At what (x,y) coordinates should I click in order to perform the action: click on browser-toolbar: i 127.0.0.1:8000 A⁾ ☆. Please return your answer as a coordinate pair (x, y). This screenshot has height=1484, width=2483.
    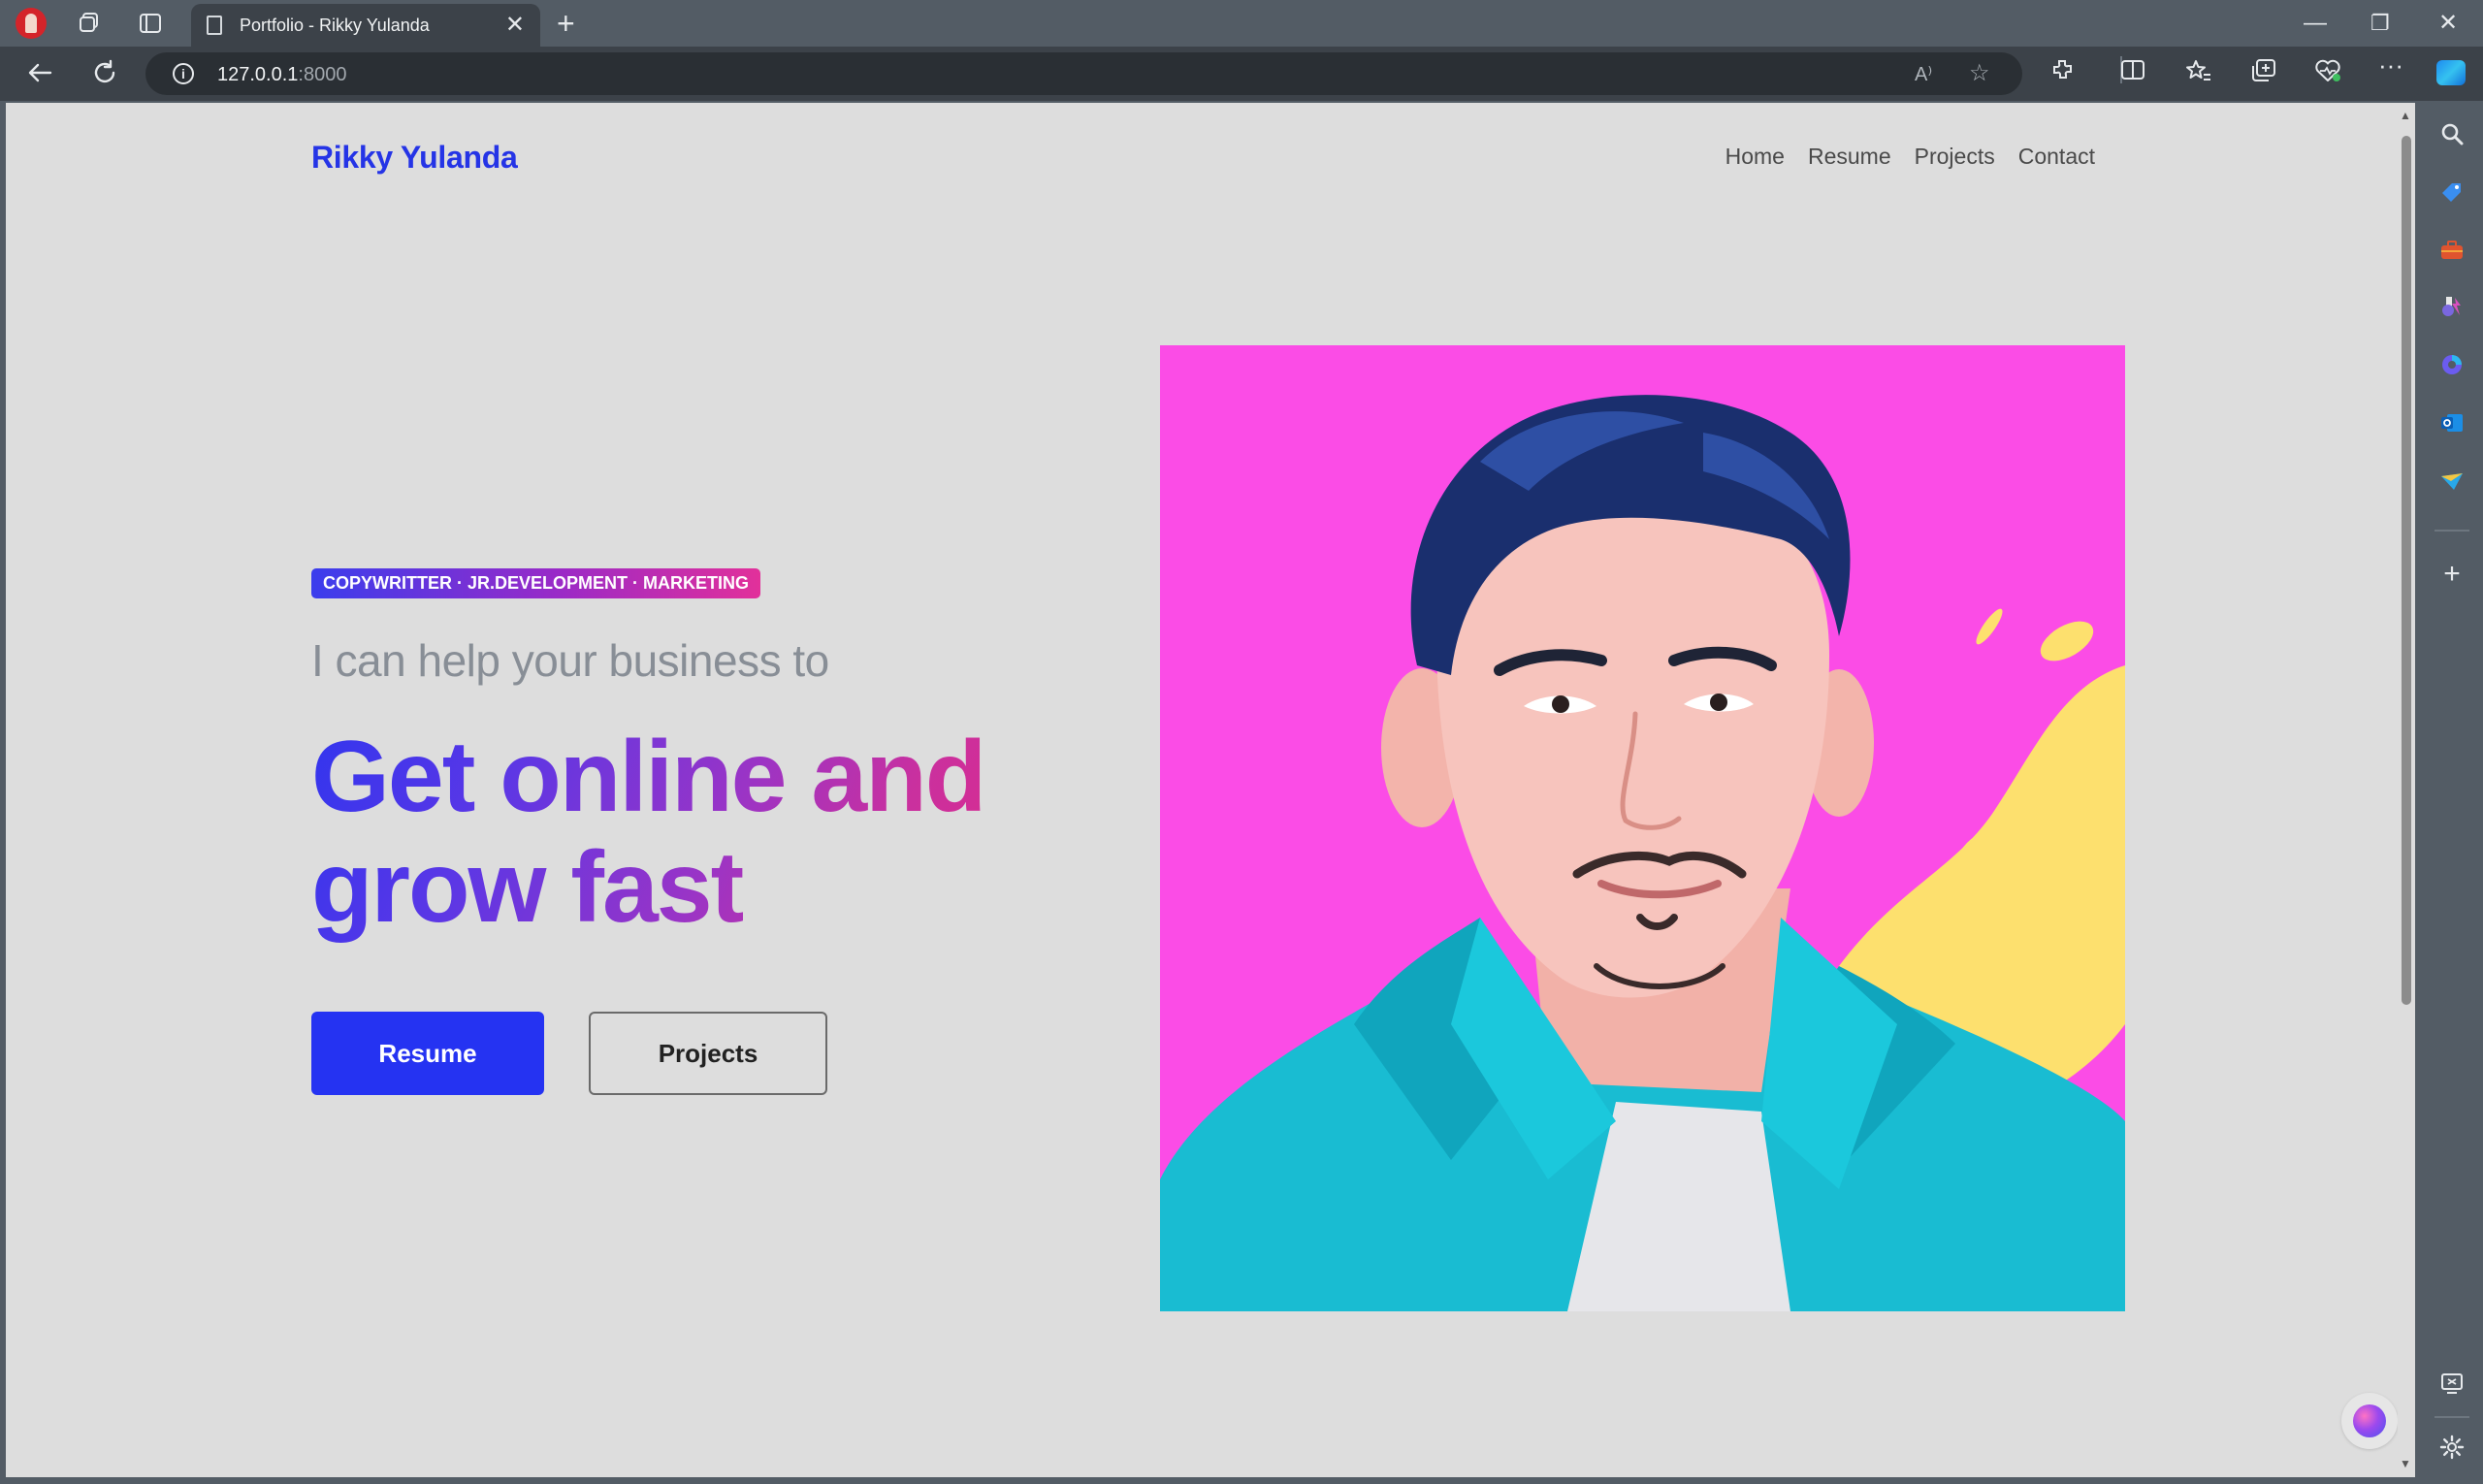
    Looking at the image, I should click on (1242, 74).